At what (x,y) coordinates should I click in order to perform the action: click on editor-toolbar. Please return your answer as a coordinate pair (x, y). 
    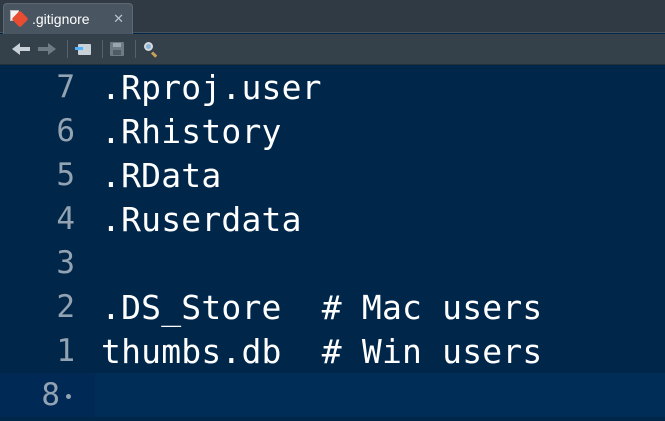
    Looking at the image, I should click on (332, 49).